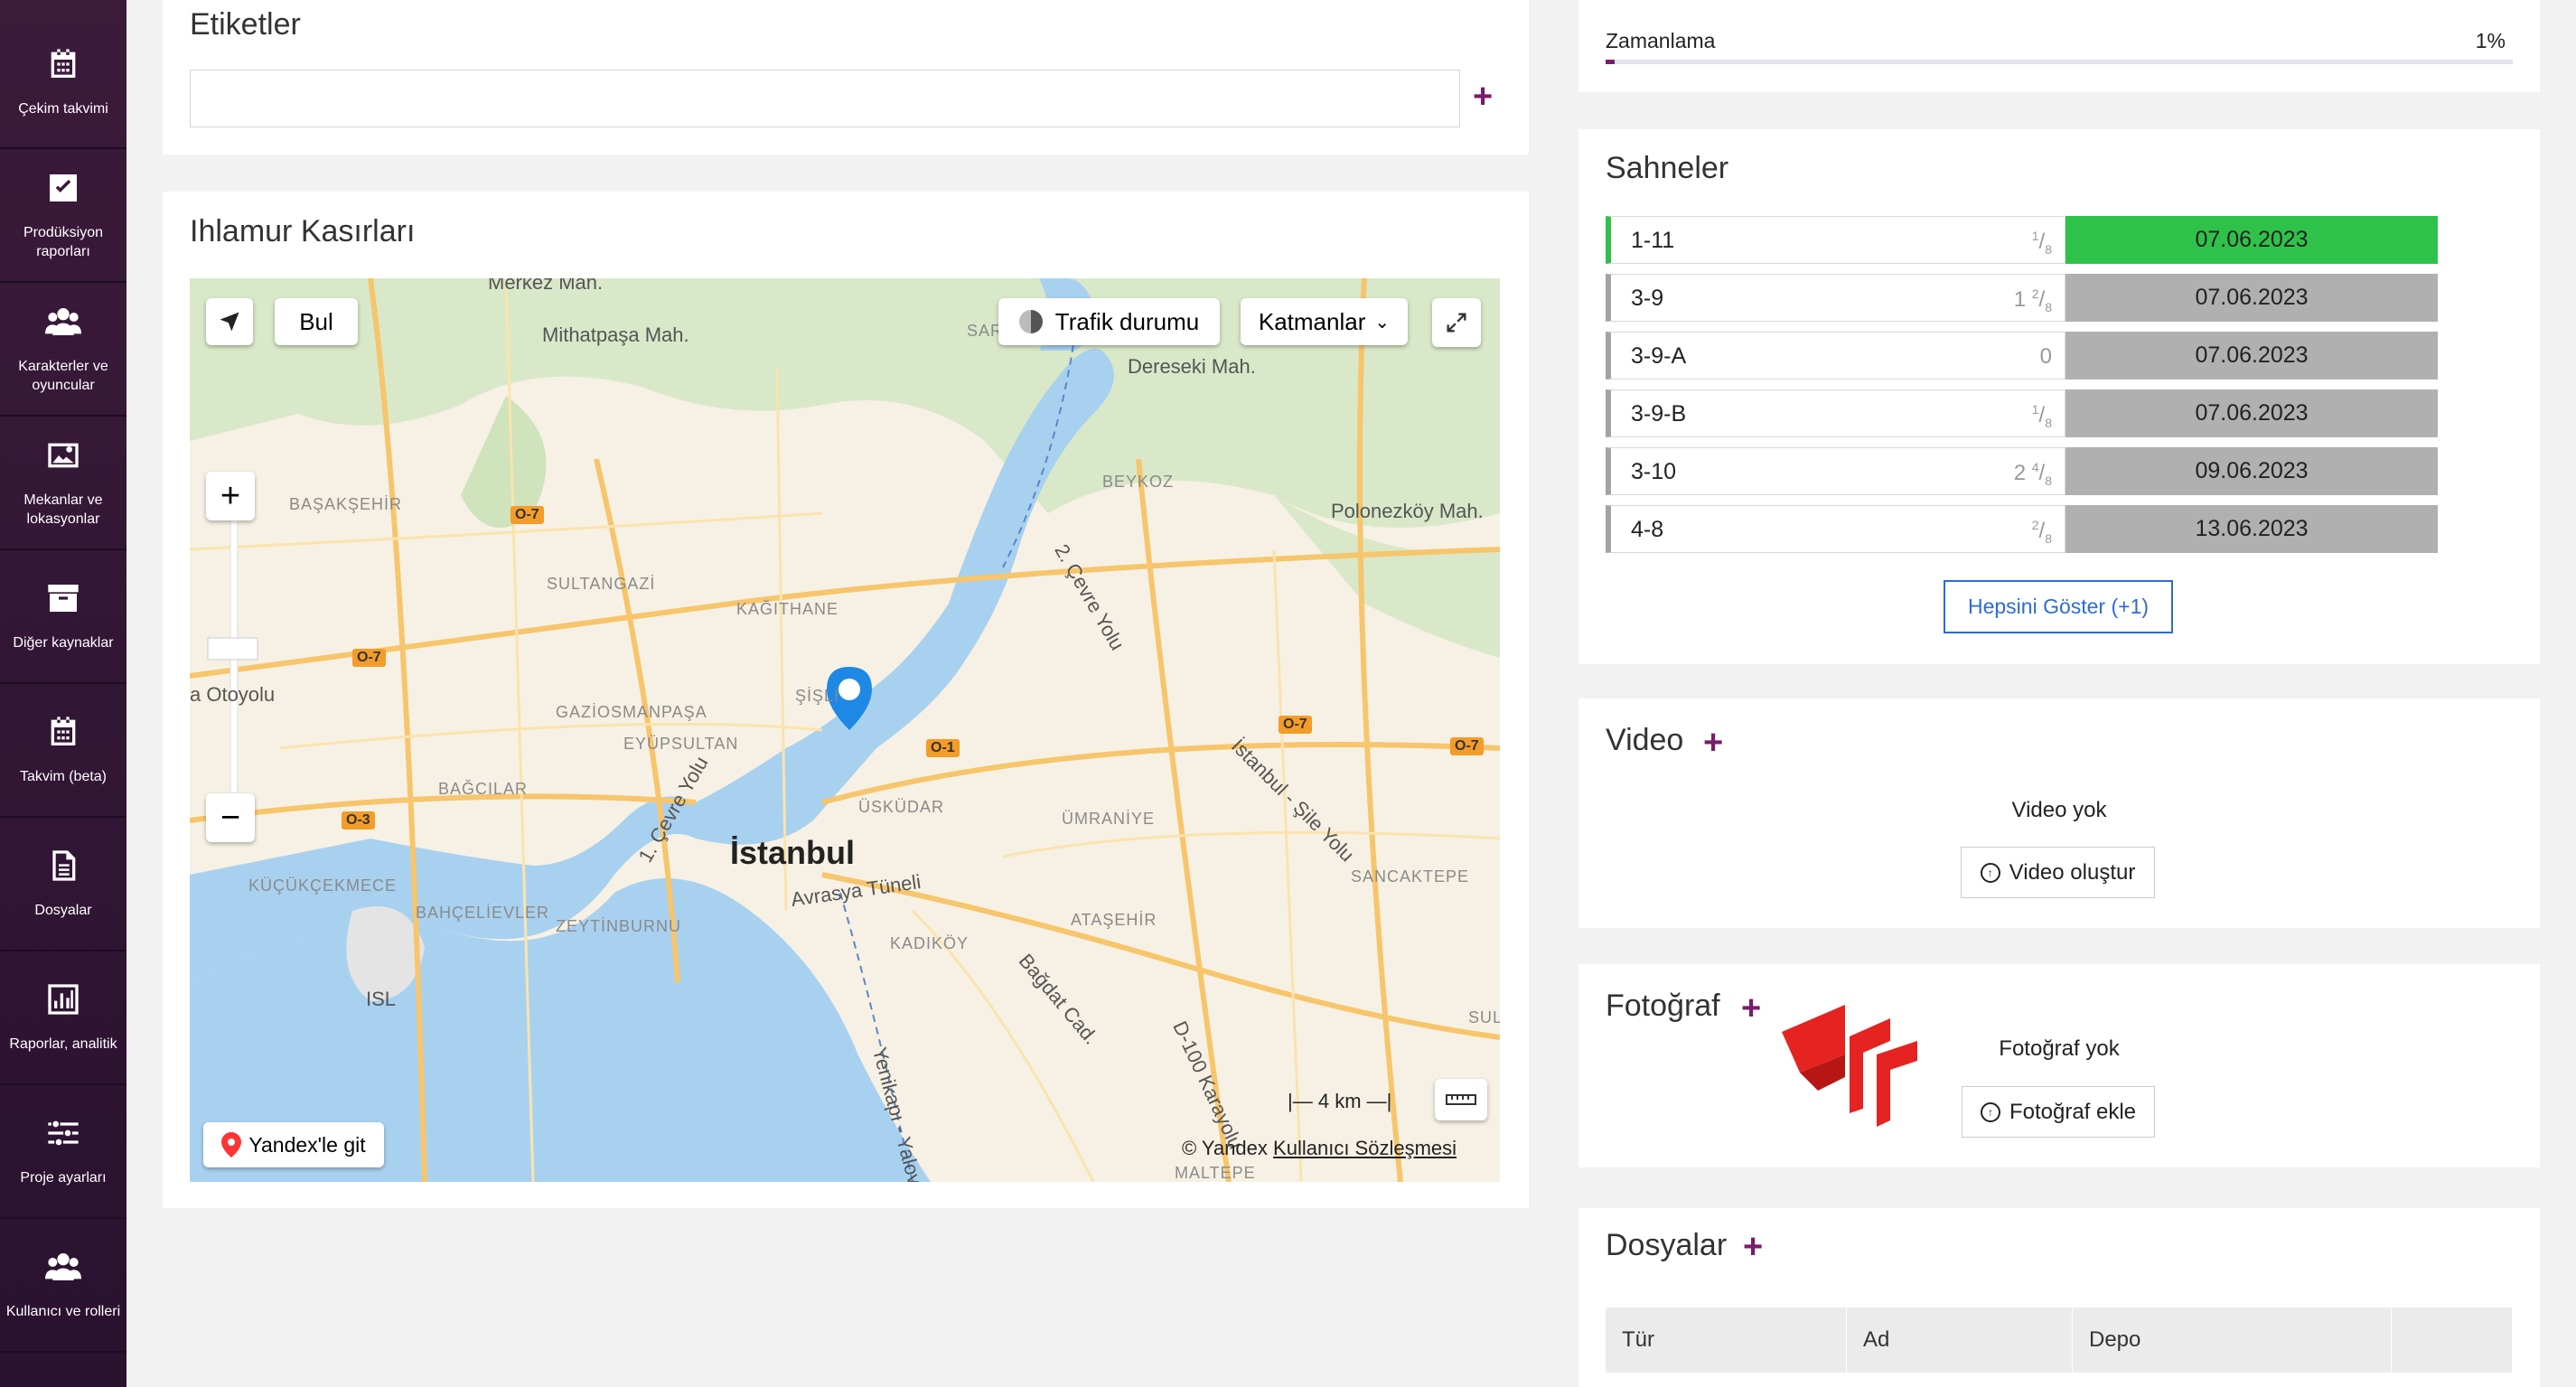  Describe the element at coordinates (2452, 1340) in the screenshot. I see `column-actions` at that location.